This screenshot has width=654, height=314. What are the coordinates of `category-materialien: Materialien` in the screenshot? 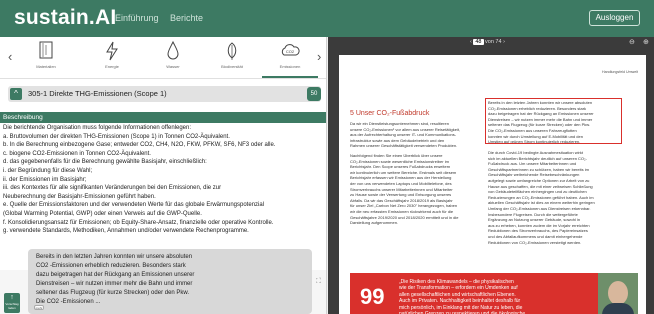 It's located at (46, 59).